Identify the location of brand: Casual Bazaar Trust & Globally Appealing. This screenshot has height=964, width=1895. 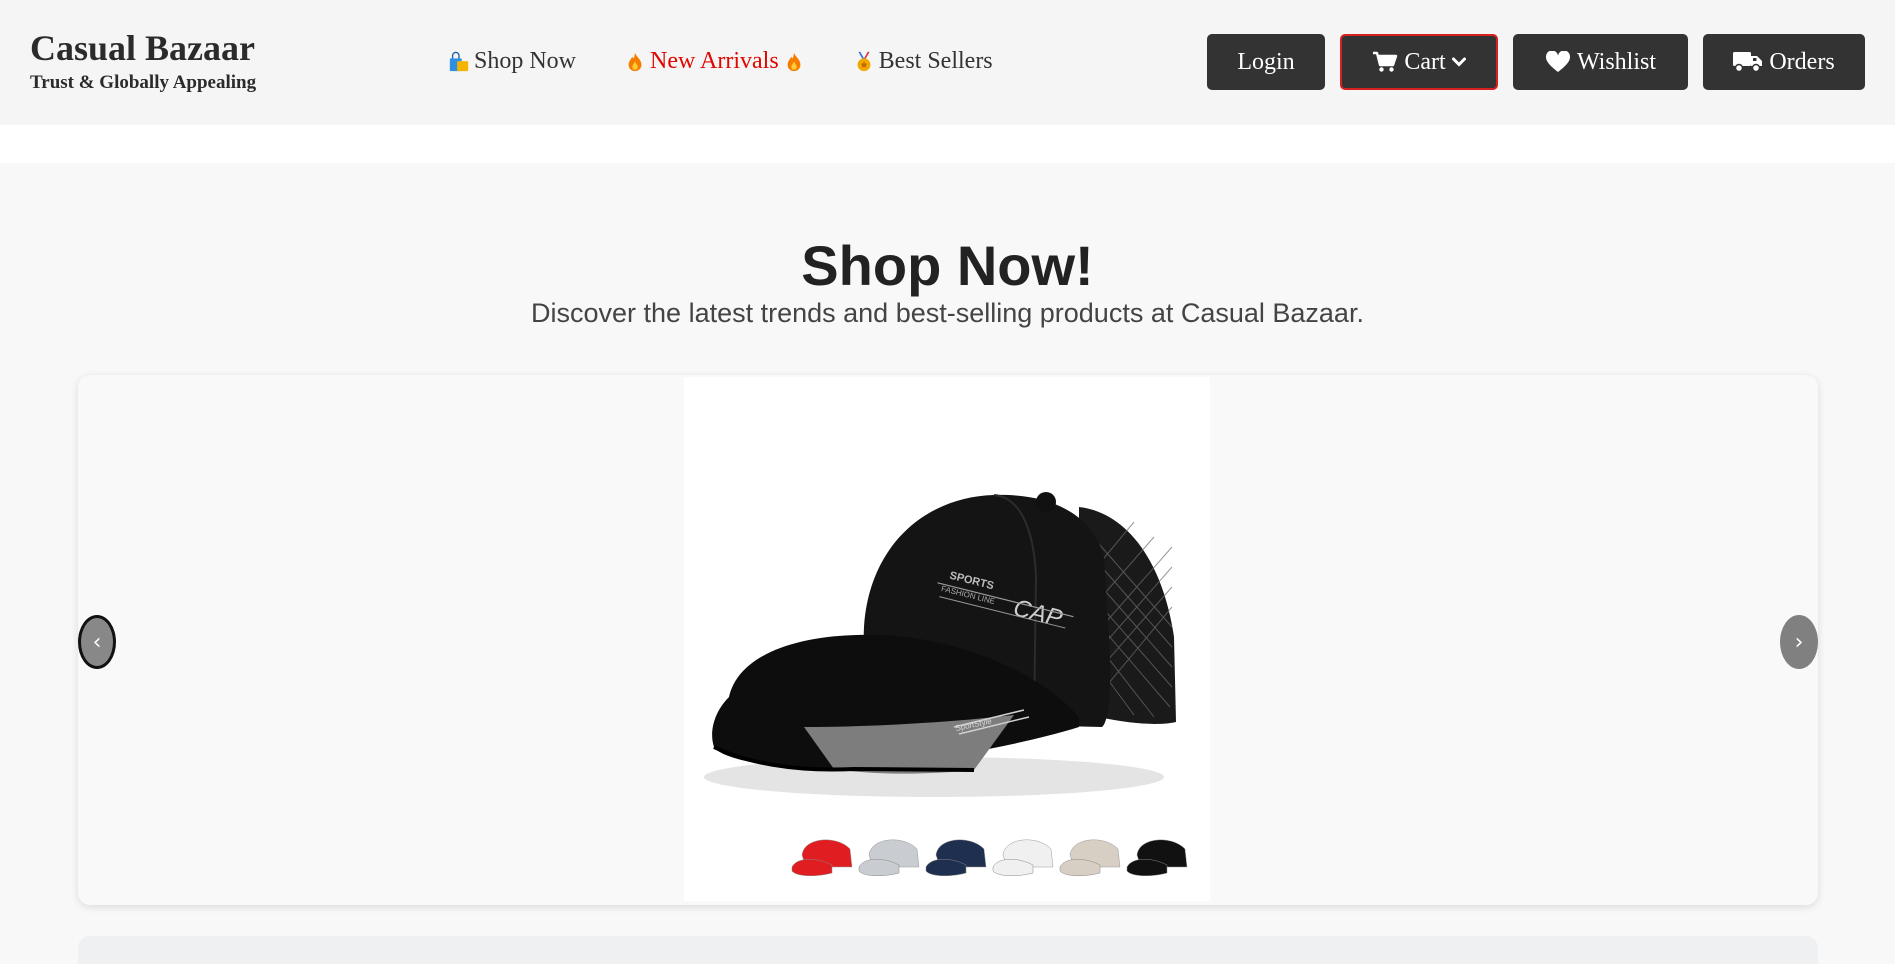
(143, 62).